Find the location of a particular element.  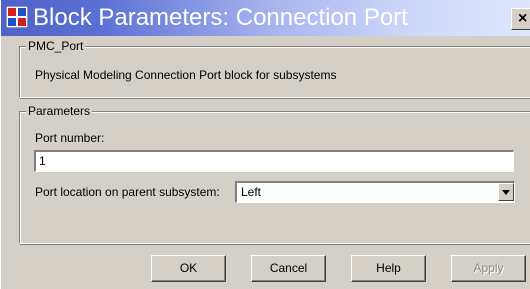

help-button: Help is located at coordinates (388, 268).